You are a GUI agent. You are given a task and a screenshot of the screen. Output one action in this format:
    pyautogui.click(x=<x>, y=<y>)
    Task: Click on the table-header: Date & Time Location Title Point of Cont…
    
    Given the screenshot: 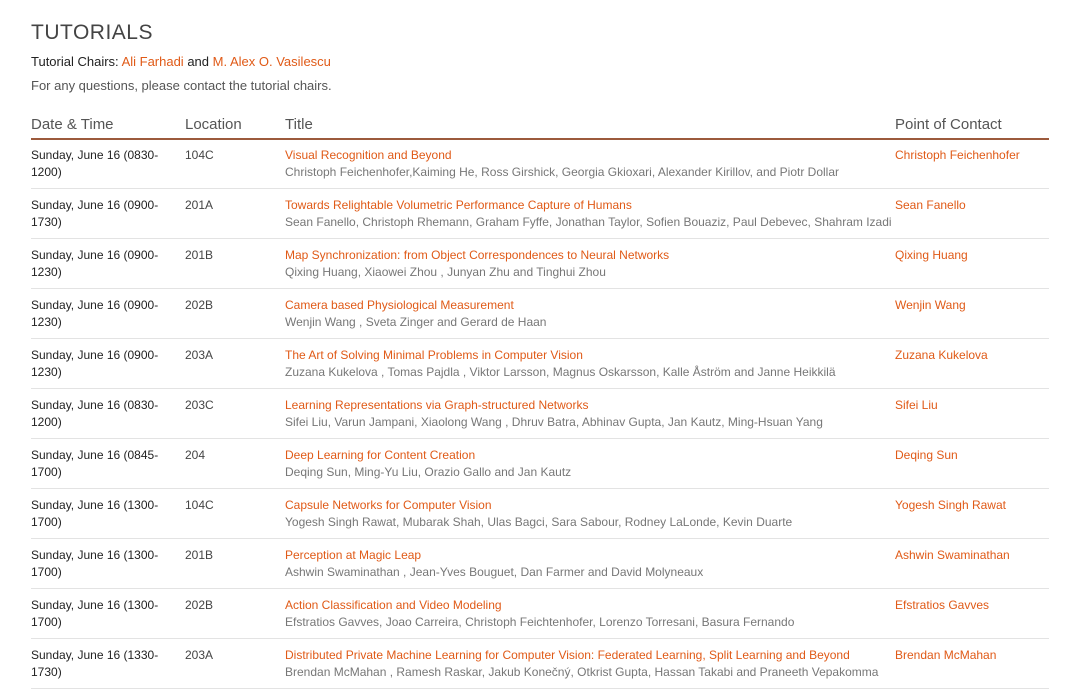 What is the action you would take?
    pyautogui.click(x=540, y=127)
    